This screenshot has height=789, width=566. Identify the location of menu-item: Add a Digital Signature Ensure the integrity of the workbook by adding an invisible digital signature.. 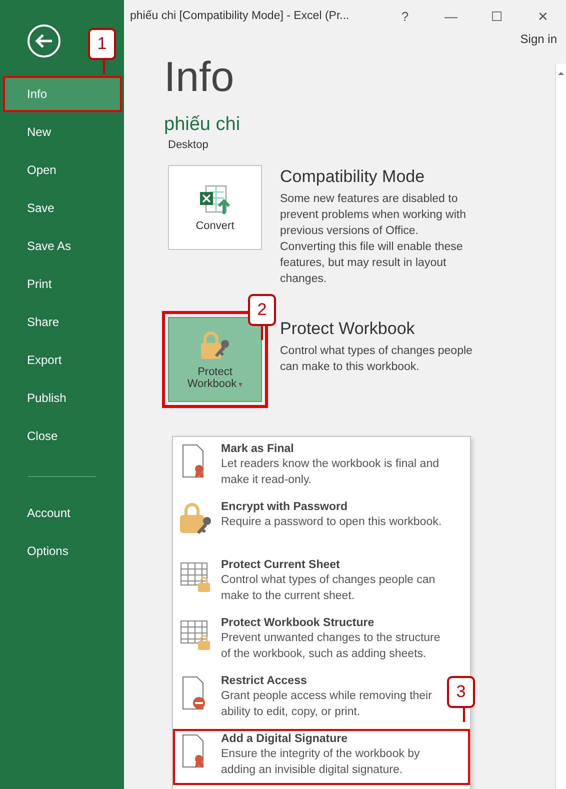
(321, 757).